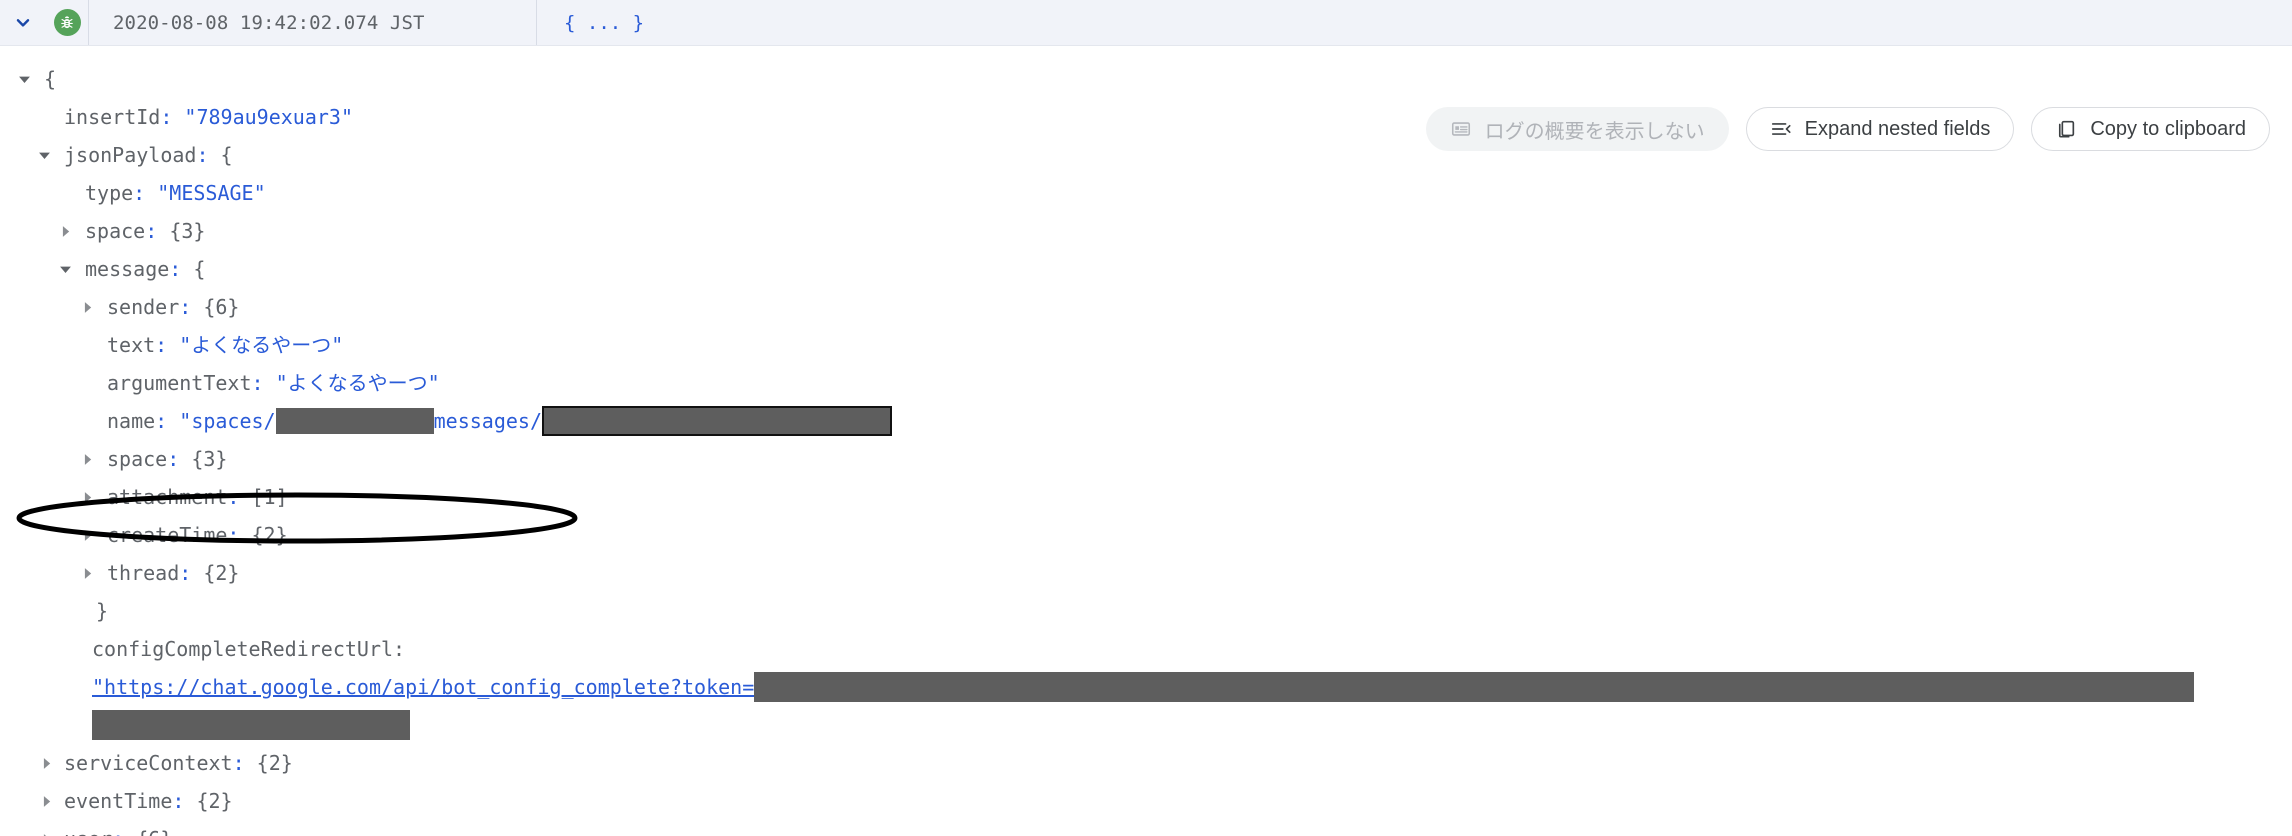  I want to click on hide-log-summary-label: ログの概要を表示しない, so click(1594, 131).